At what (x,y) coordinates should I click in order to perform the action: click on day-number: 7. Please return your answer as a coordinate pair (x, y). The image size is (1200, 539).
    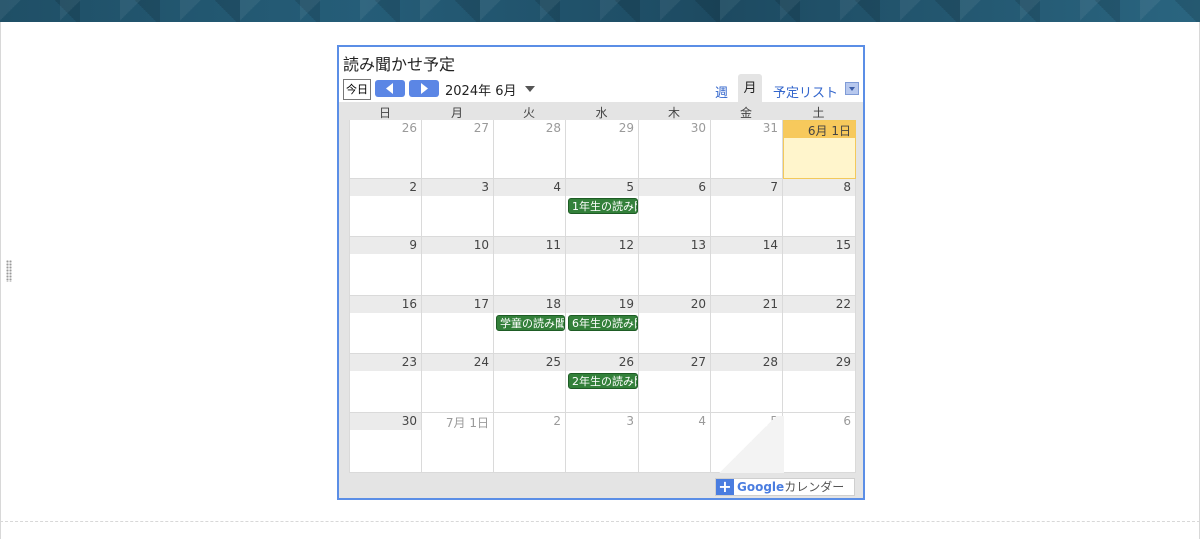
    Looking at the image, I should click on (774, 187).